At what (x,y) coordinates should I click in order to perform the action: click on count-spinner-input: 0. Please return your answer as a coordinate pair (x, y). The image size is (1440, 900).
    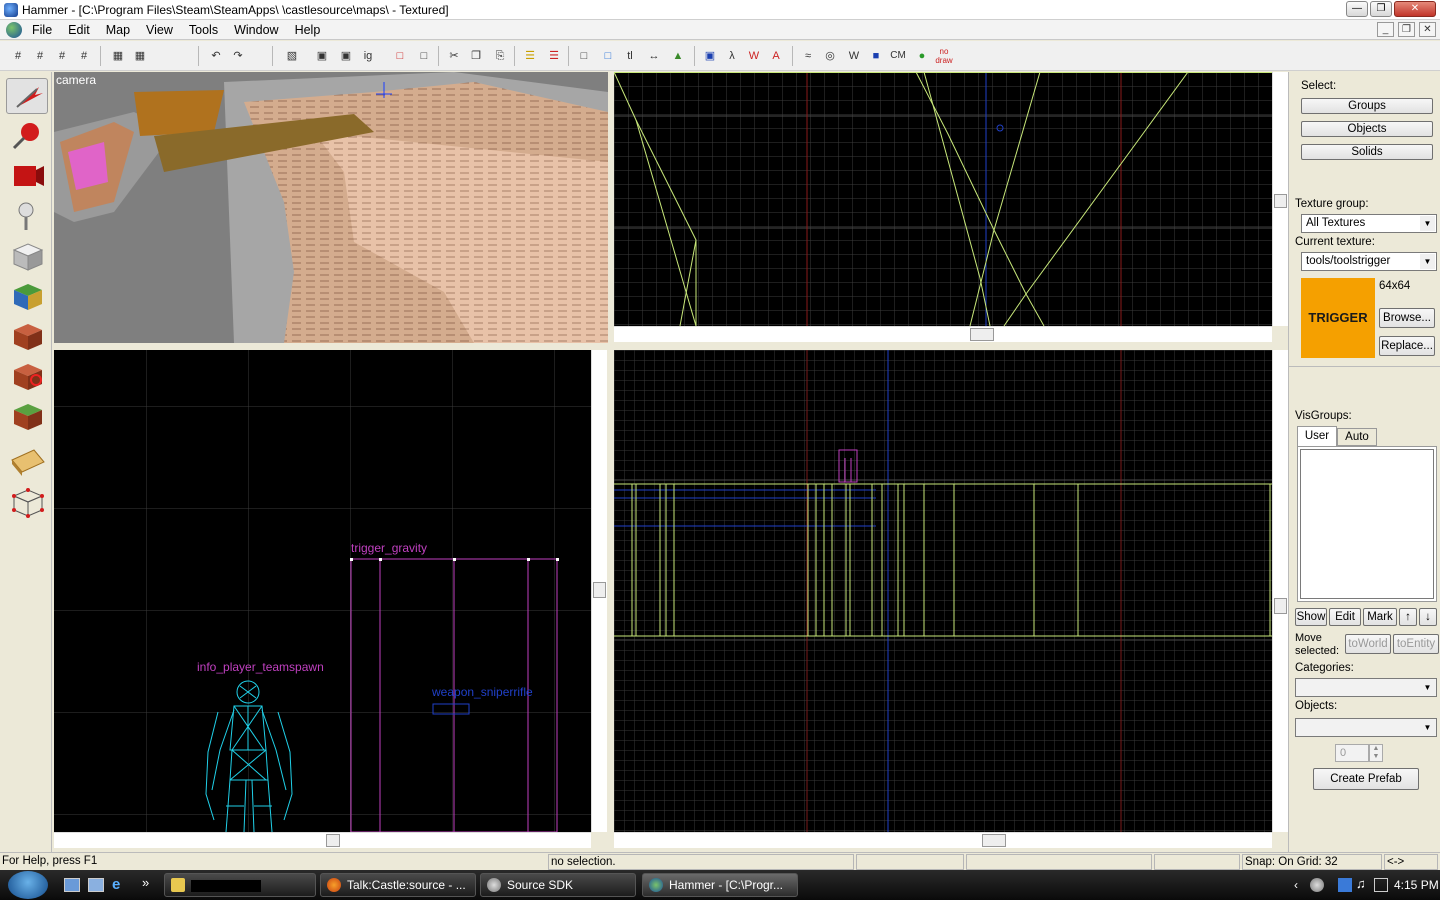
    Looking at the image, I should click on (1352, 753).